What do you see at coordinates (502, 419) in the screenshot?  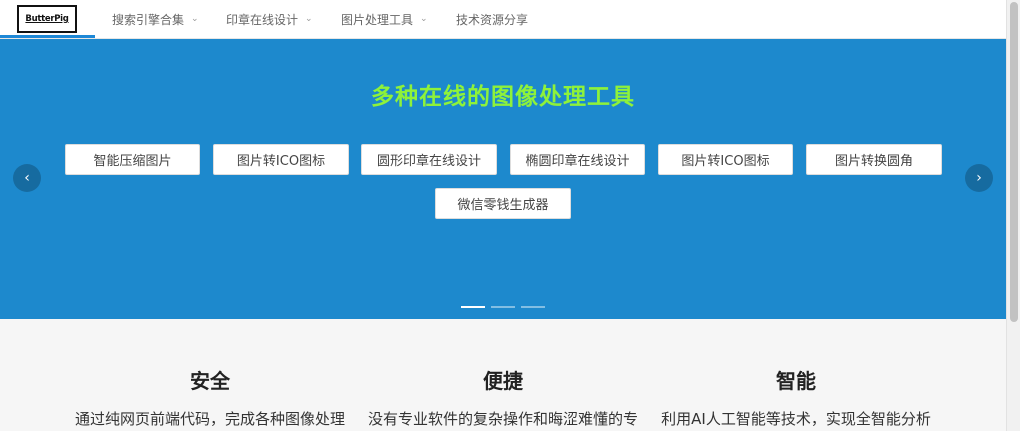 I see `feature-text: 没有专业软件的复杂操作和晦涩难懂的专` at bounding box center [502, 419].